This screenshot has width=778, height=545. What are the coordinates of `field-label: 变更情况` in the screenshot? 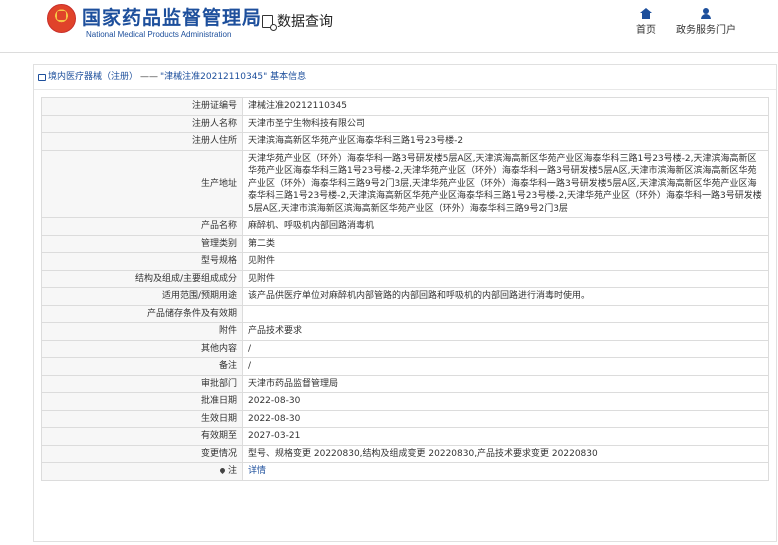 It's located at (142, 453).